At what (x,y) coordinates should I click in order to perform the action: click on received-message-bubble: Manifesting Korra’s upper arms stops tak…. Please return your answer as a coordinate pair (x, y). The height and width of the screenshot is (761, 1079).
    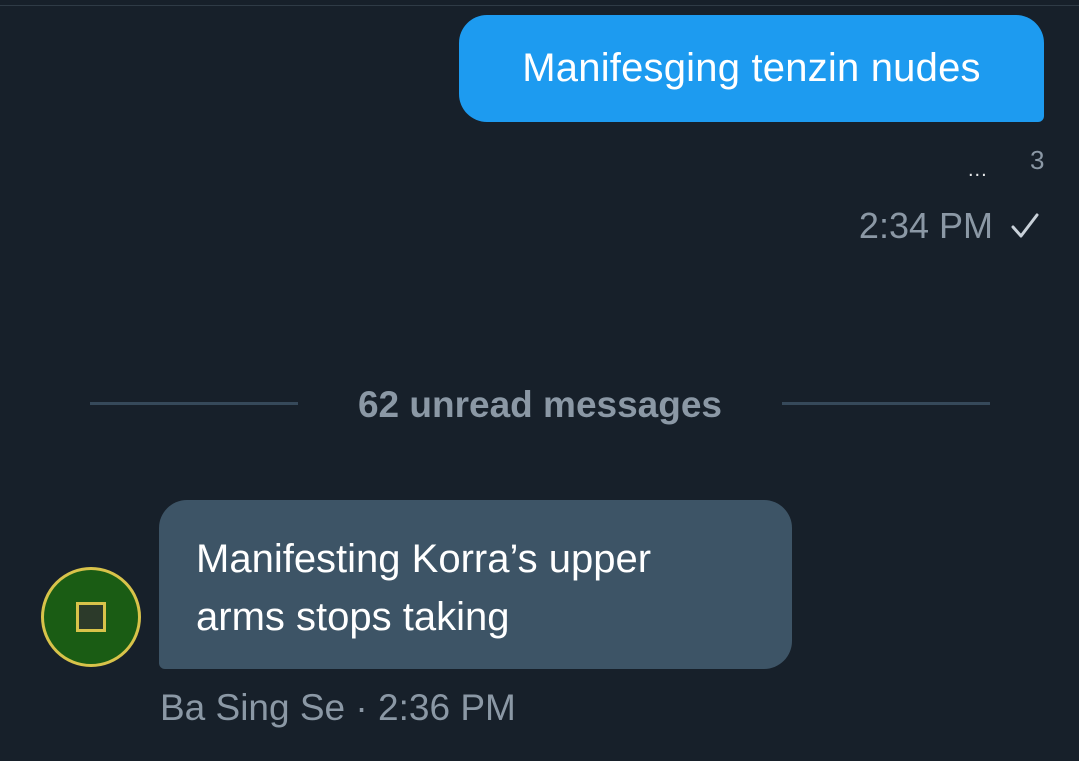
    Looking at the image, I should click on (475, 584).